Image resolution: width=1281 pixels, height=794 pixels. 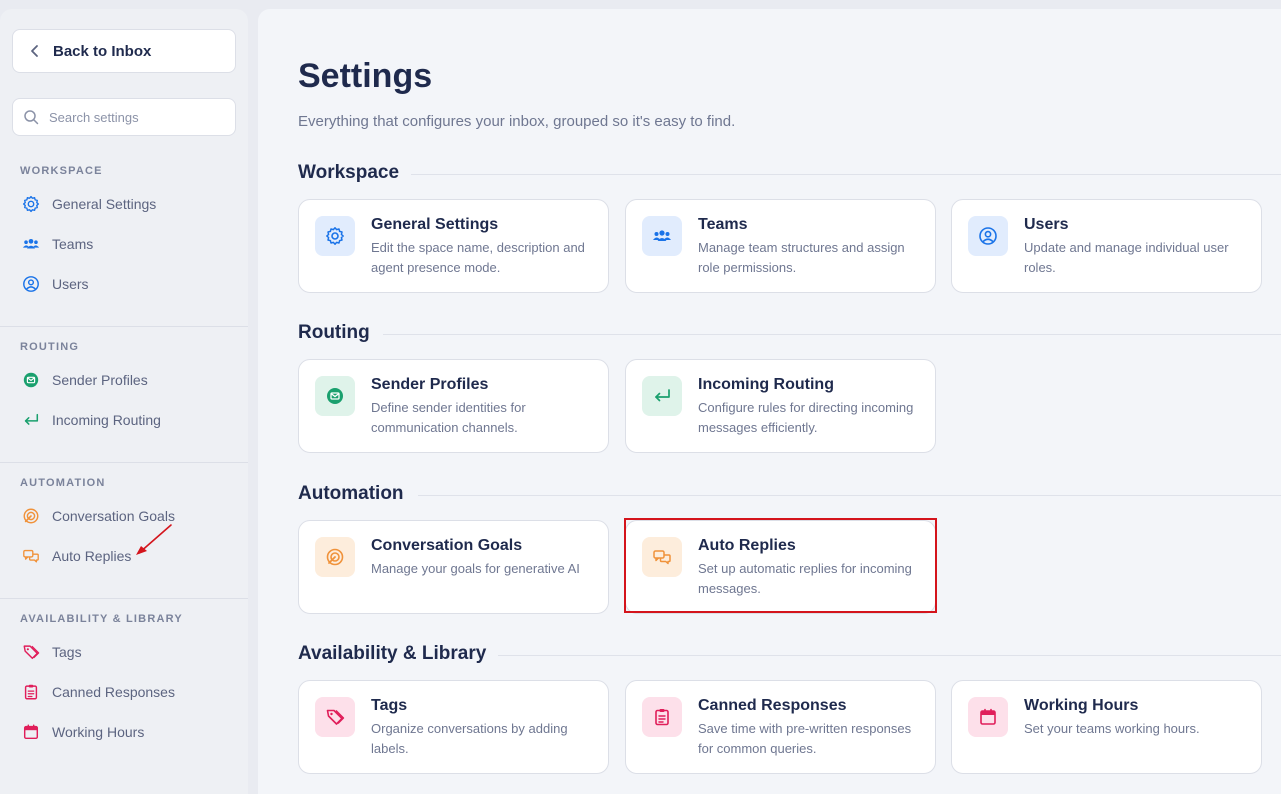 What do you see at coordinates (1126, 257) in the screenshot?
I see `card-description: Update and manage individual user roles.` at bounding box center [1126, 257].